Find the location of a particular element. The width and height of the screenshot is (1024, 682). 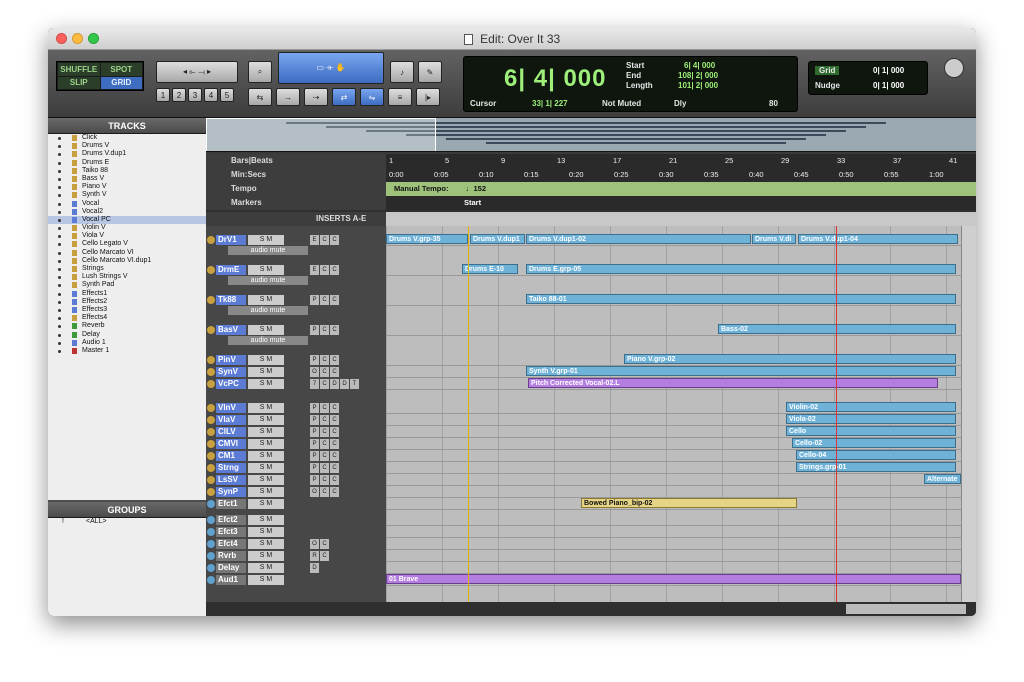

audio-clip: Drums V.grp-35 is located at coordinates (427, 239).